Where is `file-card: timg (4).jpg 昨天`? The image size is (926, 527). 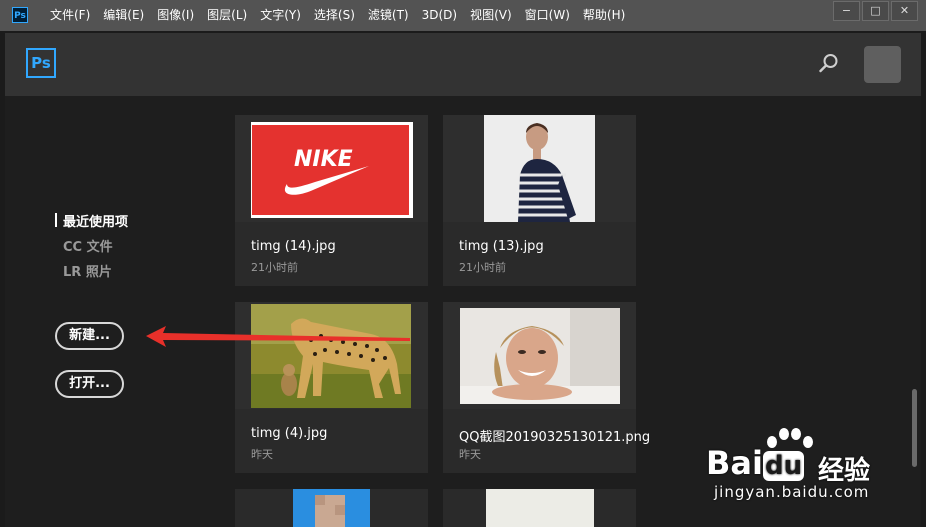 file-card: timg (4).jpg 昨天 is located at coordinates (331, 387).